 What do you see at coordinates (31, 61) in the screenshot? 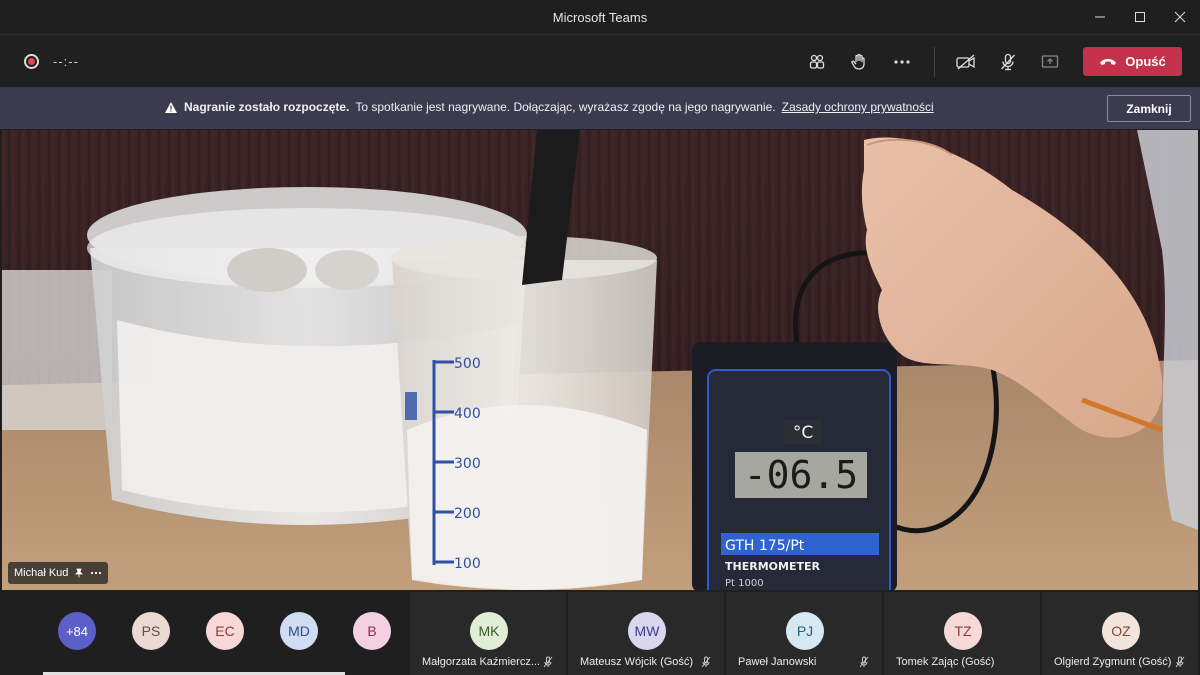
I see `recording-icon` at bounding box center [31, 61].